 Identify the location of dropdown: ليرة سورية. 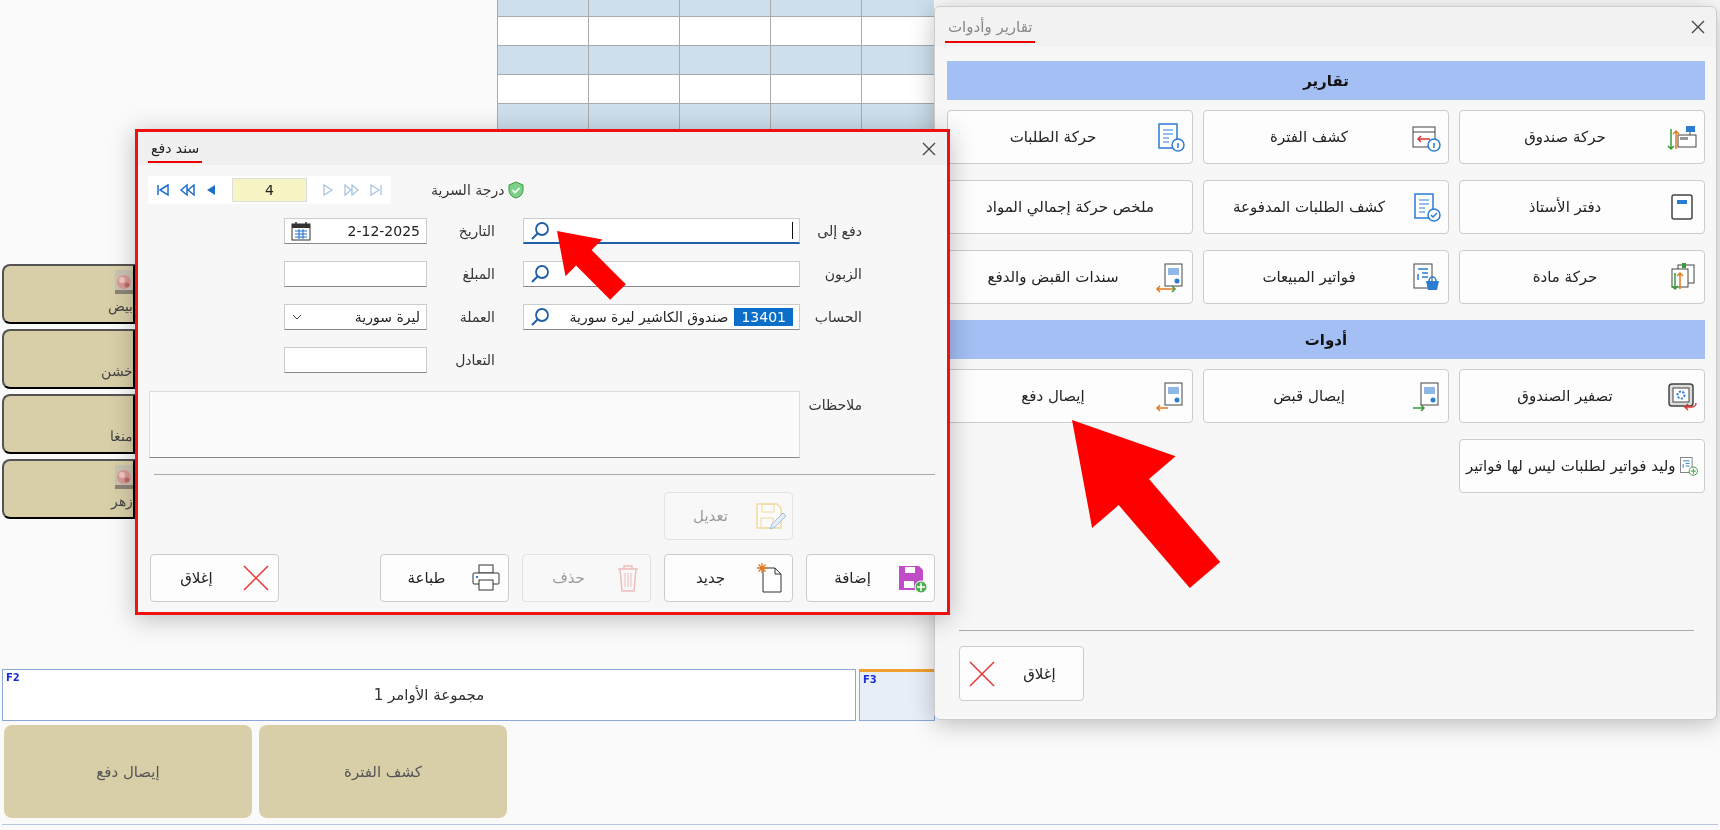
(355, 317).